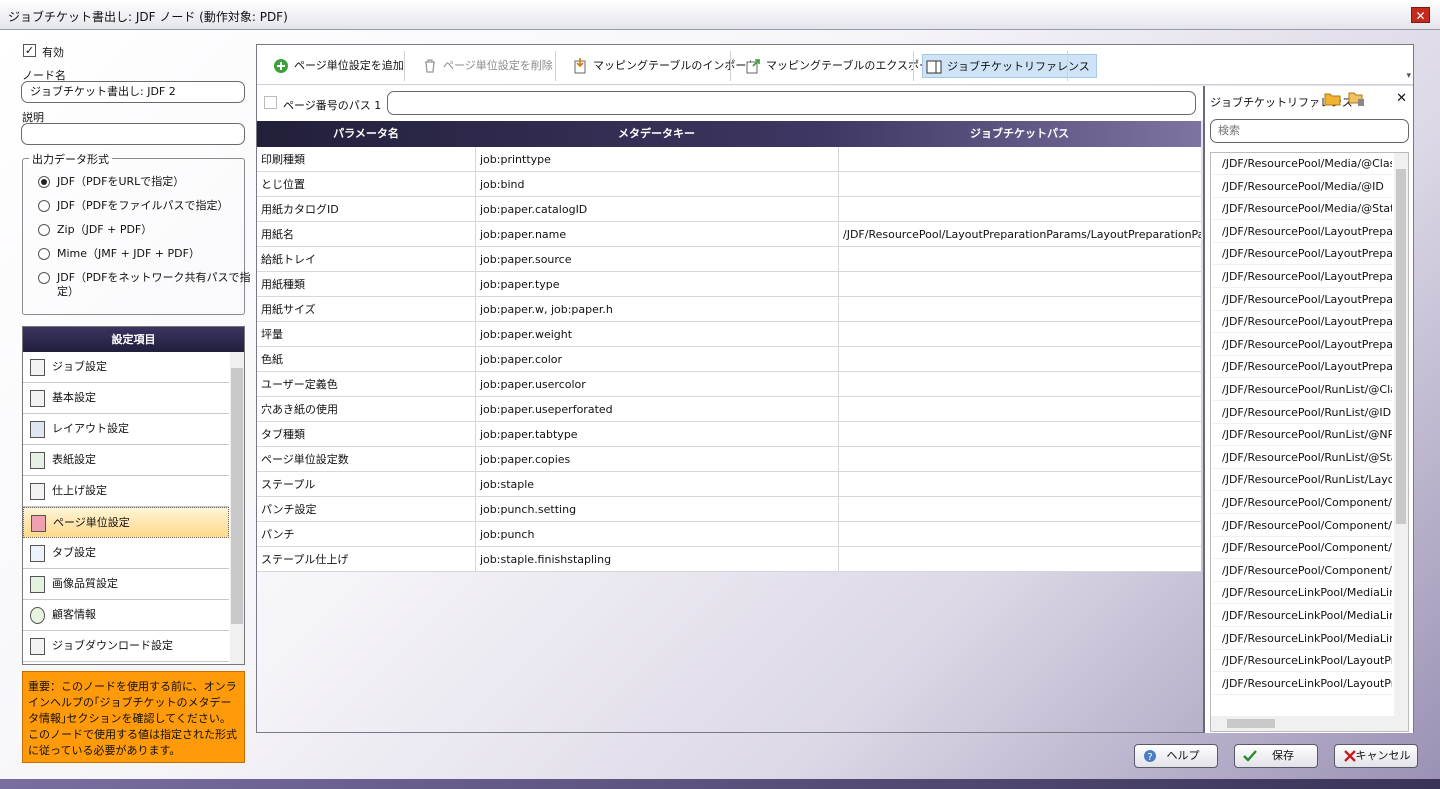  Describe the element at coordinates (656, 309) in the screenshot. I see `metadata-key-cell: job:paper.w, job:paper.h` at that location.